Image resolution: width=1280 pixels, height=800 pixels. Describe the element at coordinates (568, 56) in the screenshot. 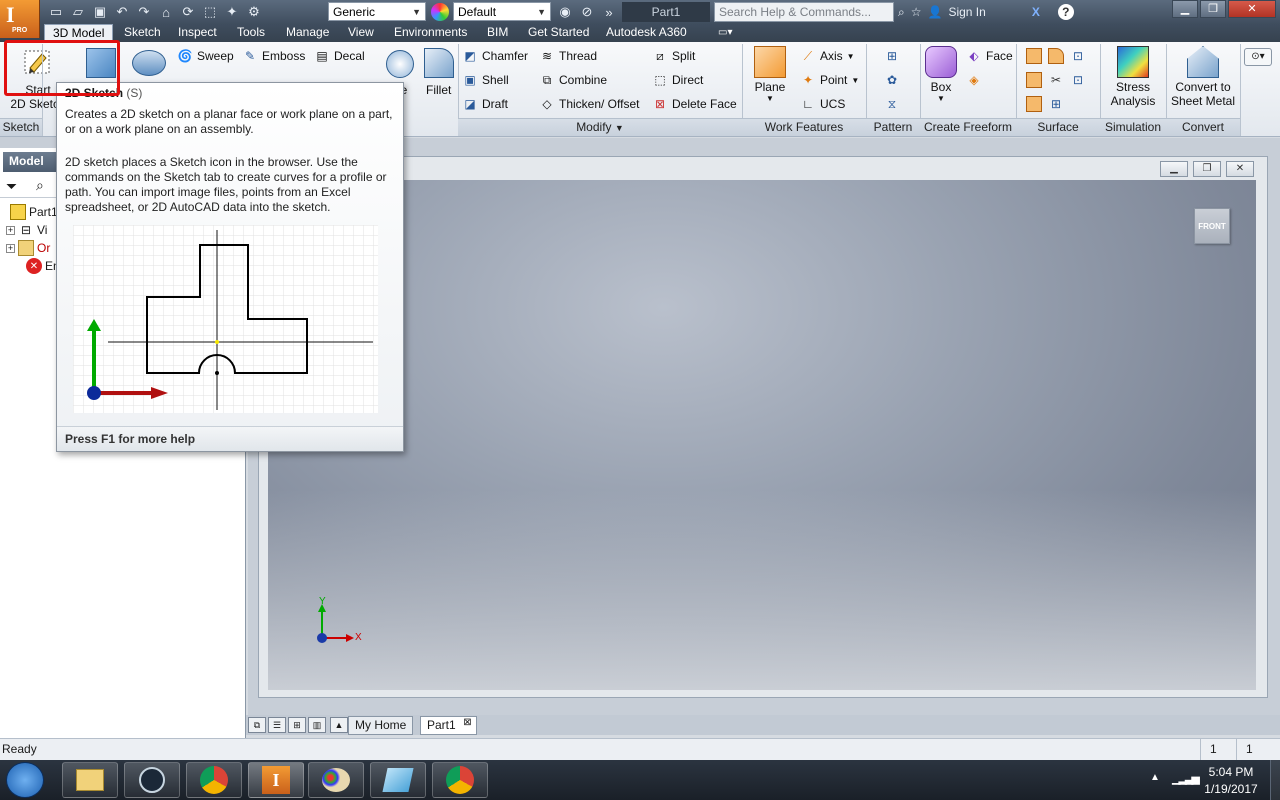

I see `thread-button: ≋ Thread` at that location.